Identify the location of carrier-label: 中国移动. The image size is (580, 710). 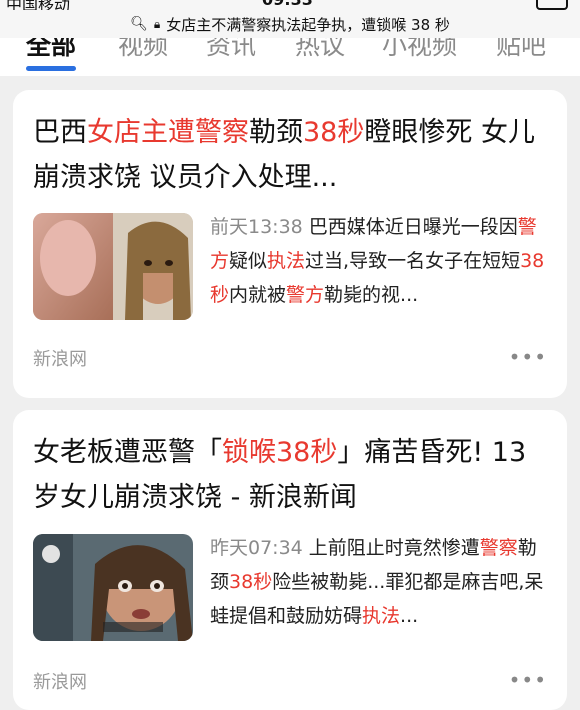
(38, 5).